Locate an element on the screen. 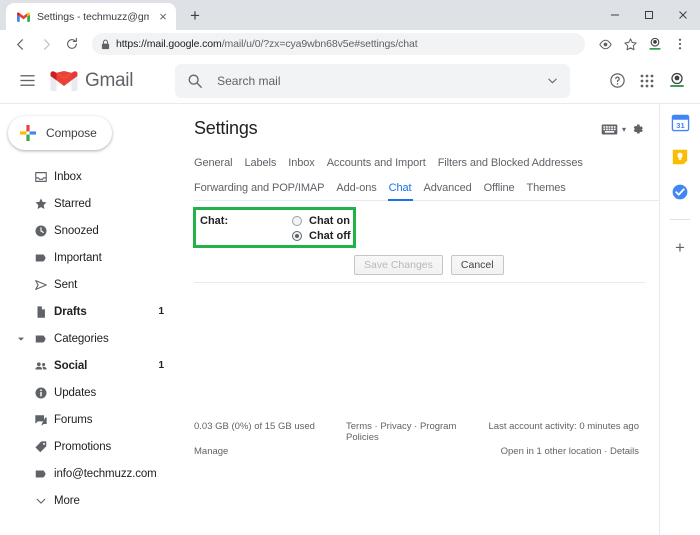  hamburger-icon is located at coordinates (27, 81).